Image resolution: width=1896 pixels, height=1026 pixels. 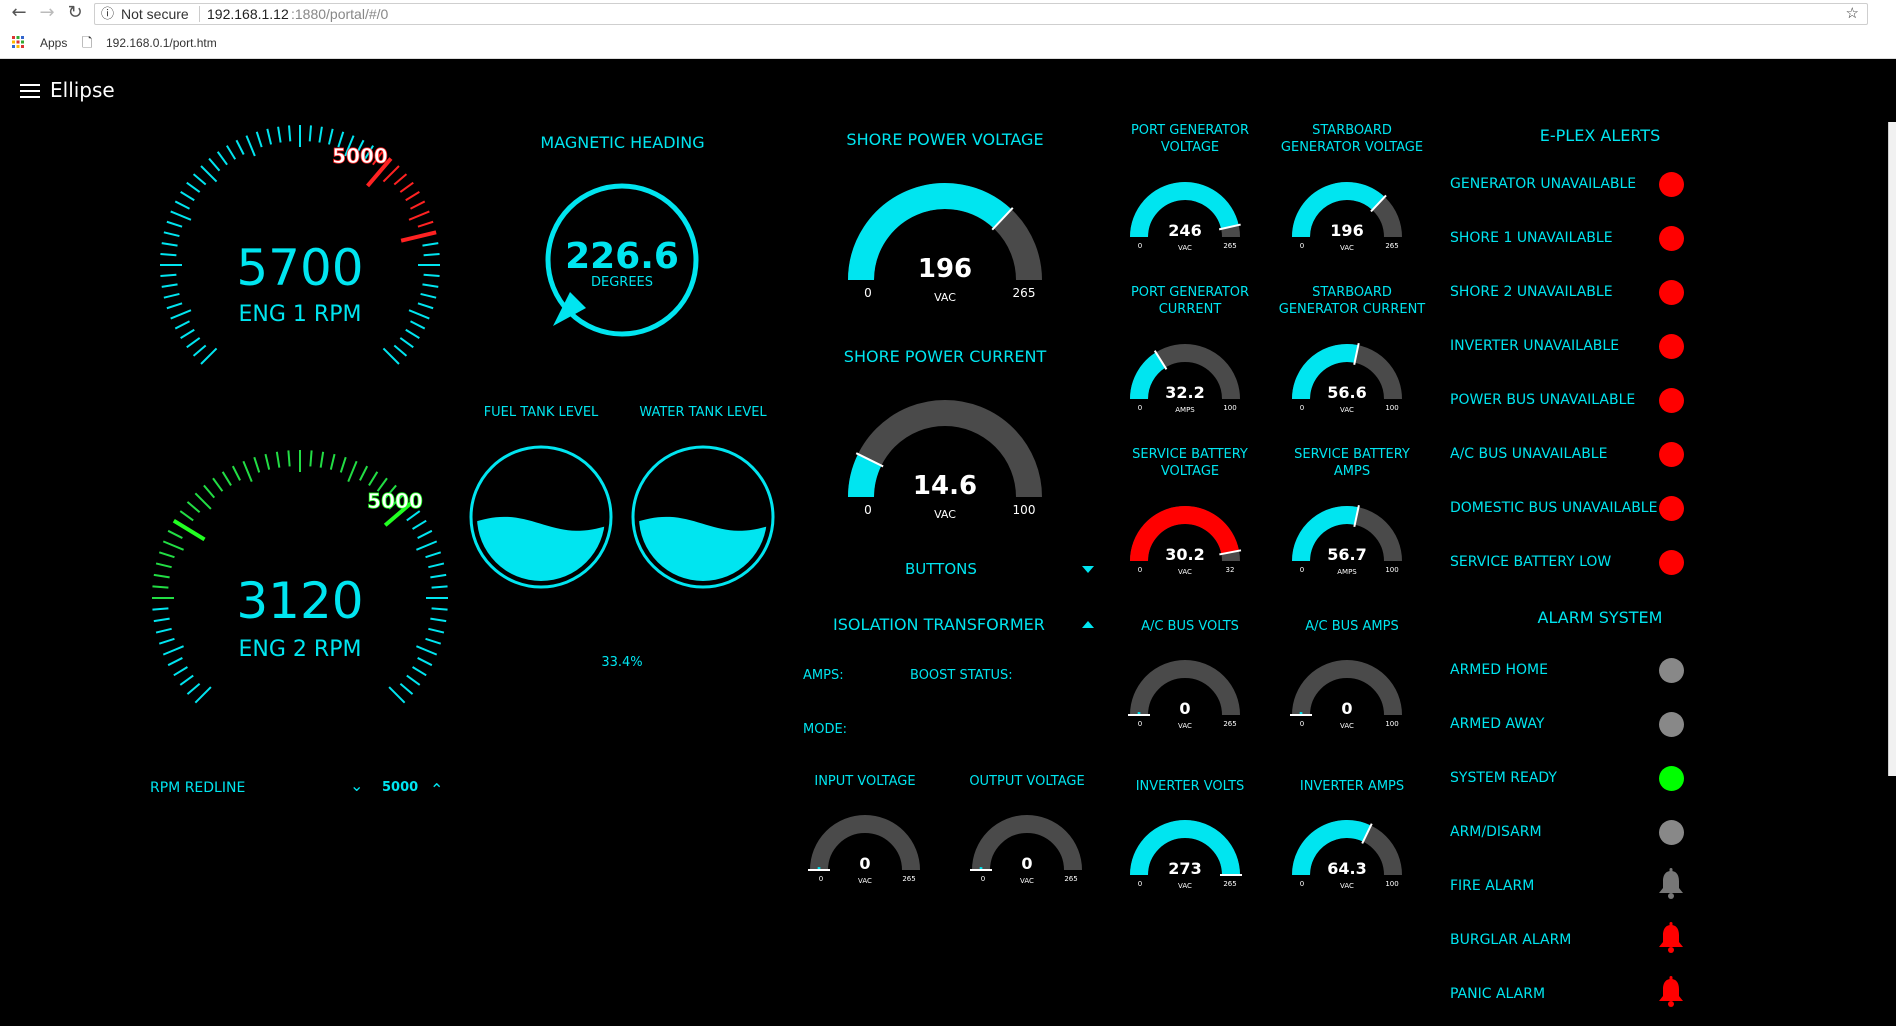 I want to click on bookmark-port: 192.168.0.1/port.htm, so click(x=161, y=43).